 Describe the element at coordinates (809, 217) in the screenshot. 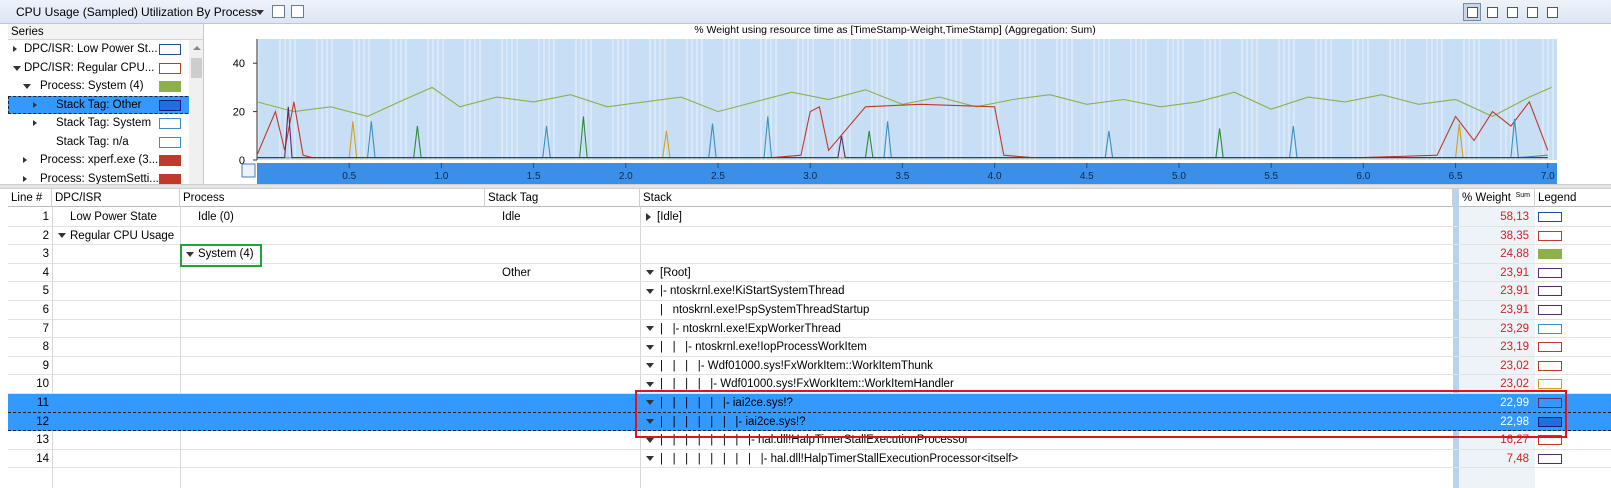

I see `table-row: 1 Low Power State Idle (0) Idle [Idle] 58,13` at that location.